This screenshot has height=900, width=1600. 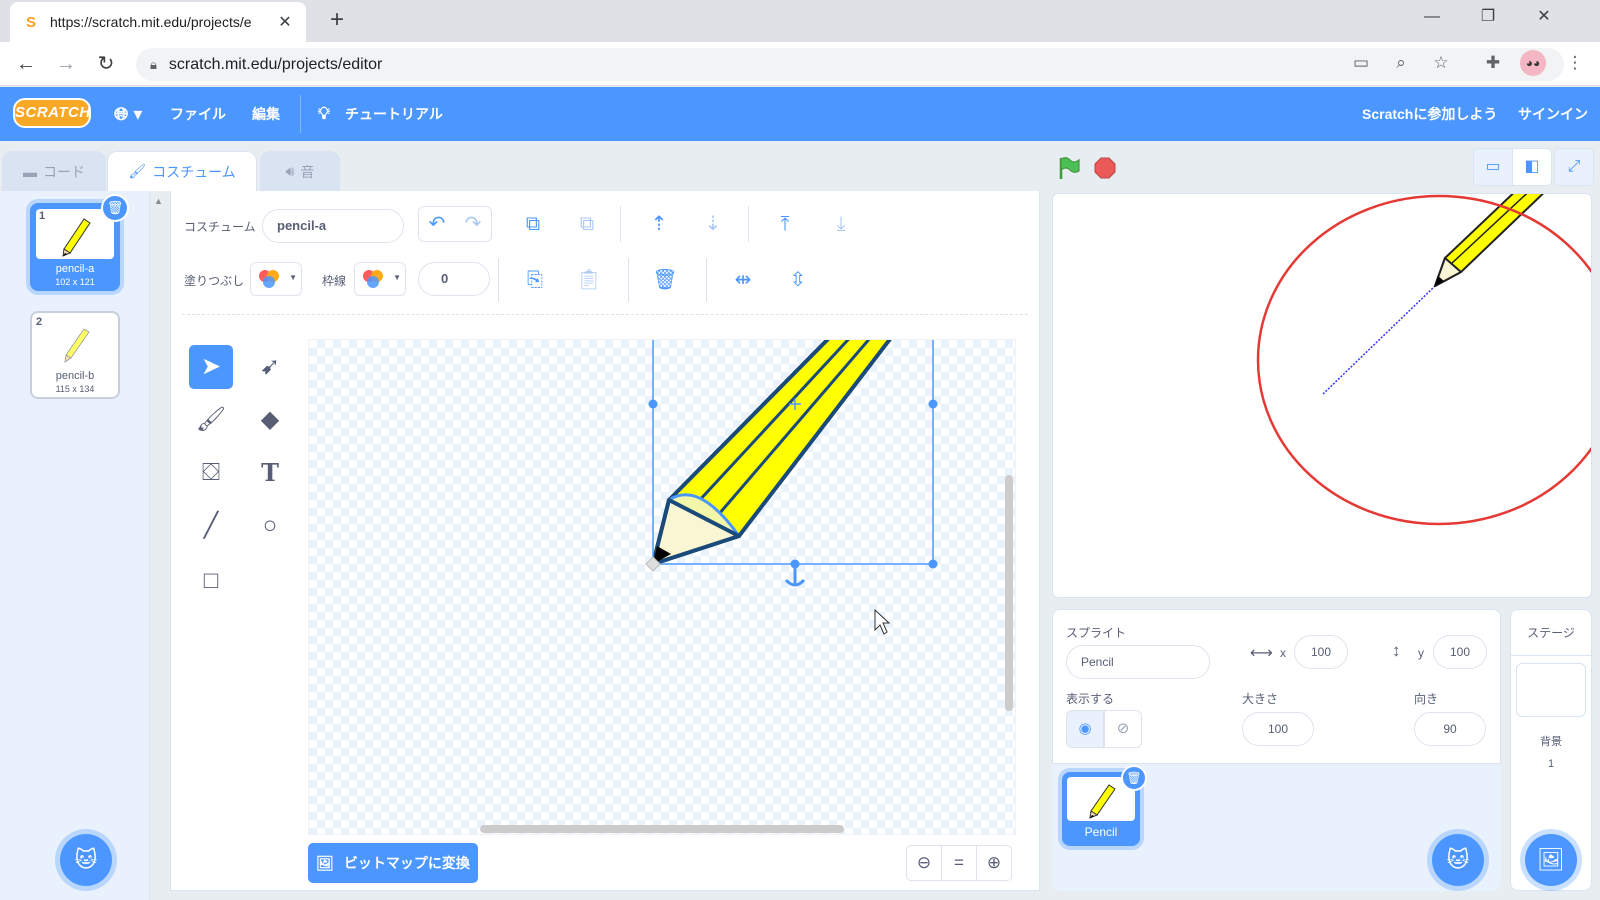 I want to click on undo-icon: ↶, so click(x=437, y=224).